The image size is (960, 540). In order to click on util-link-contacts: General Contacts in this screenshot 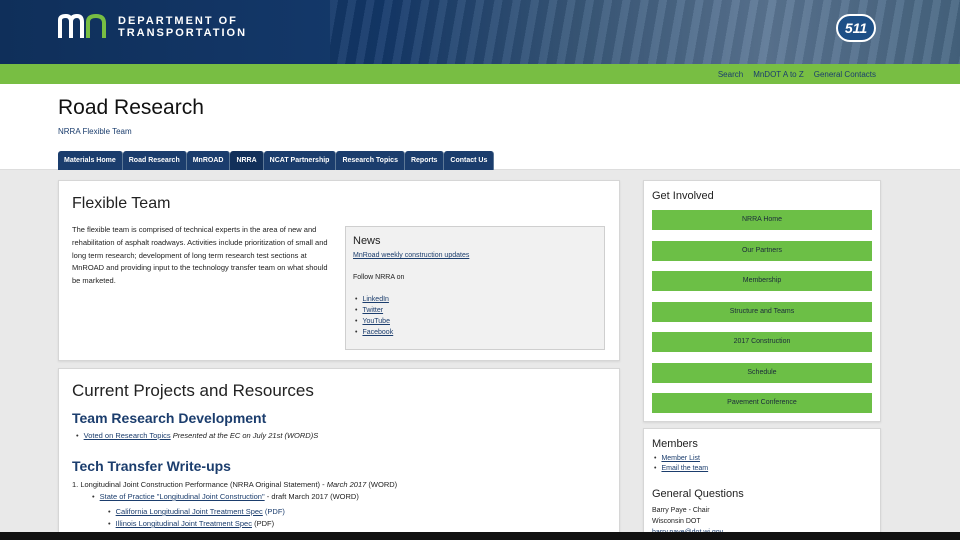, I will do `click(845, 74)`.